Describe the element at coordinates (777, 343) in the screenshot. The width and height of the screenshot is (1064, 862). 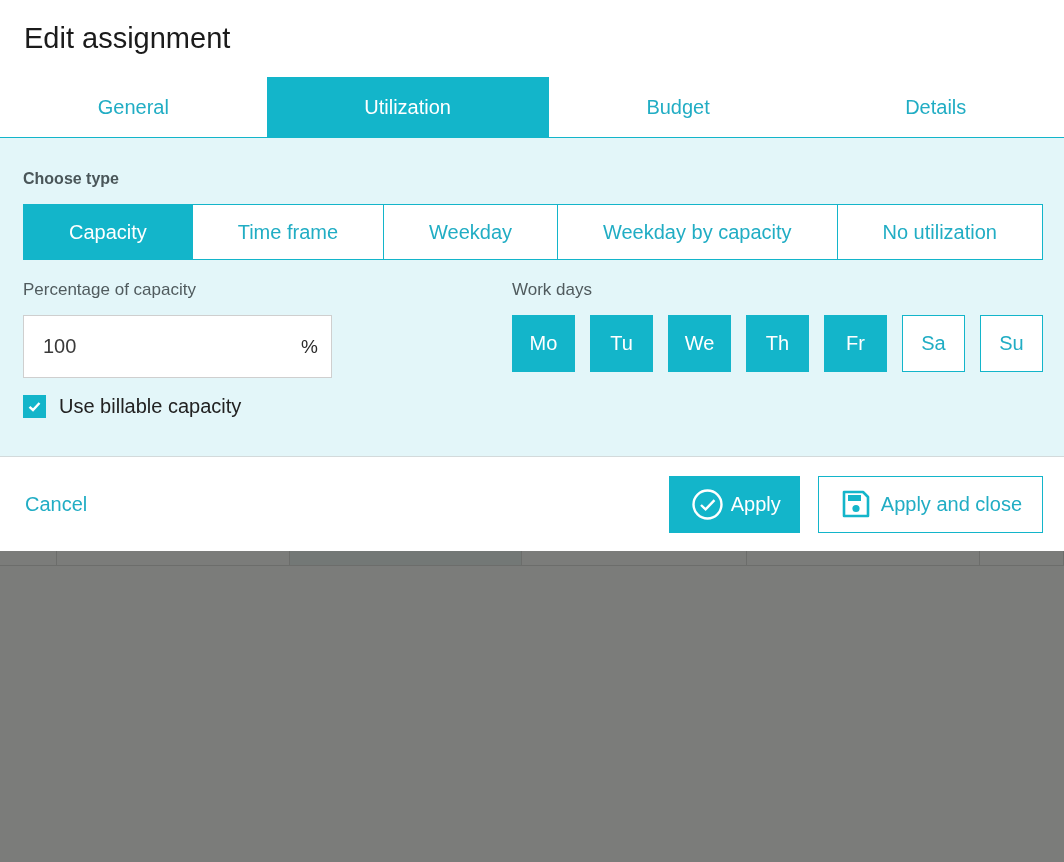
I see `day-toggle: Th` at that location.